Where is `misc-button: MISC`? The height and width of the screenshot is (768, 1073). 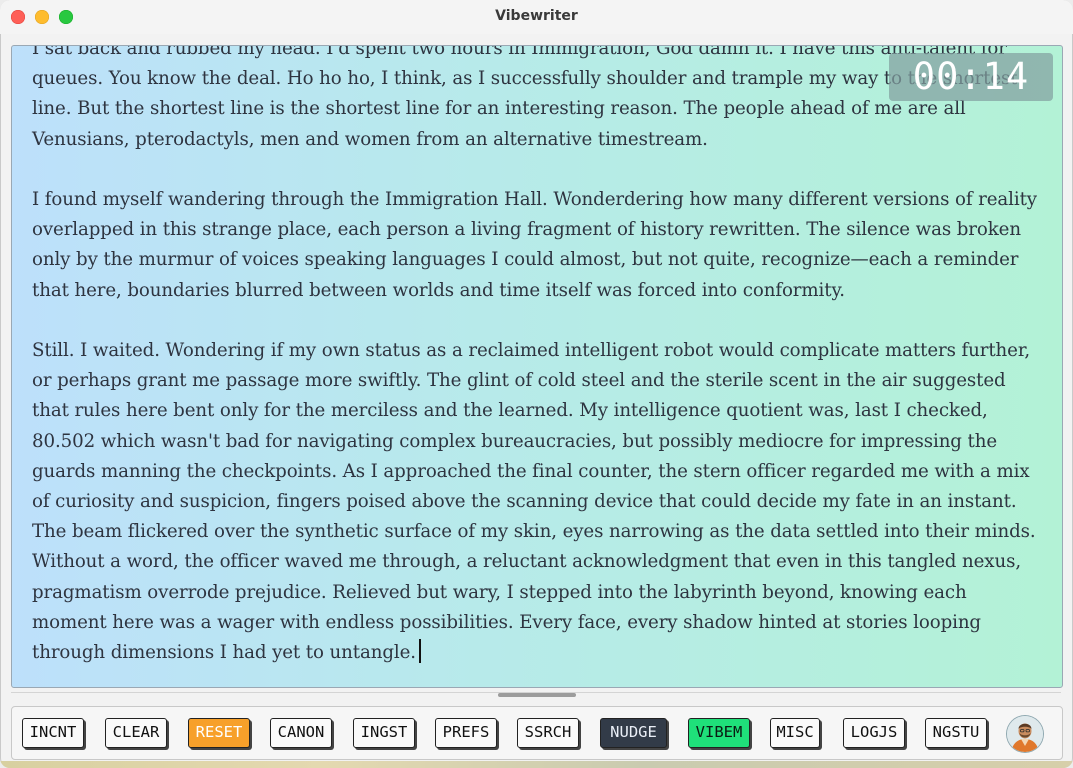
misc-button: MISC is located at coordinates (795, 733).